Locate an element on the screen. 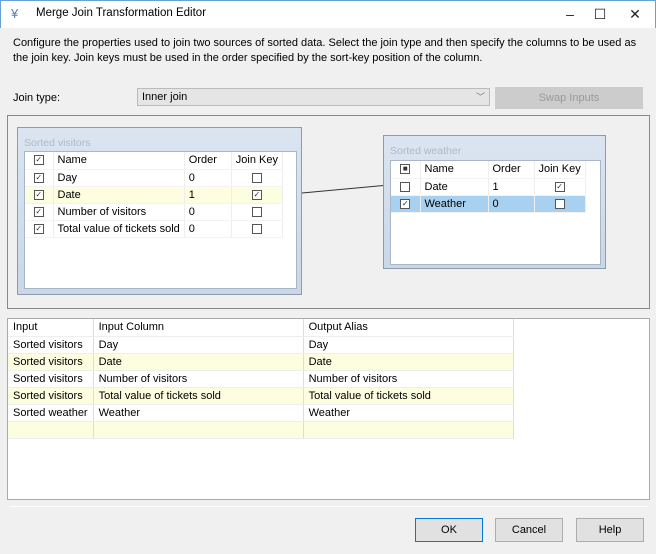 This screenshot has width=656, height=554. input-column-cell: Total value of tickets sold is located at coordinates (198, 396).